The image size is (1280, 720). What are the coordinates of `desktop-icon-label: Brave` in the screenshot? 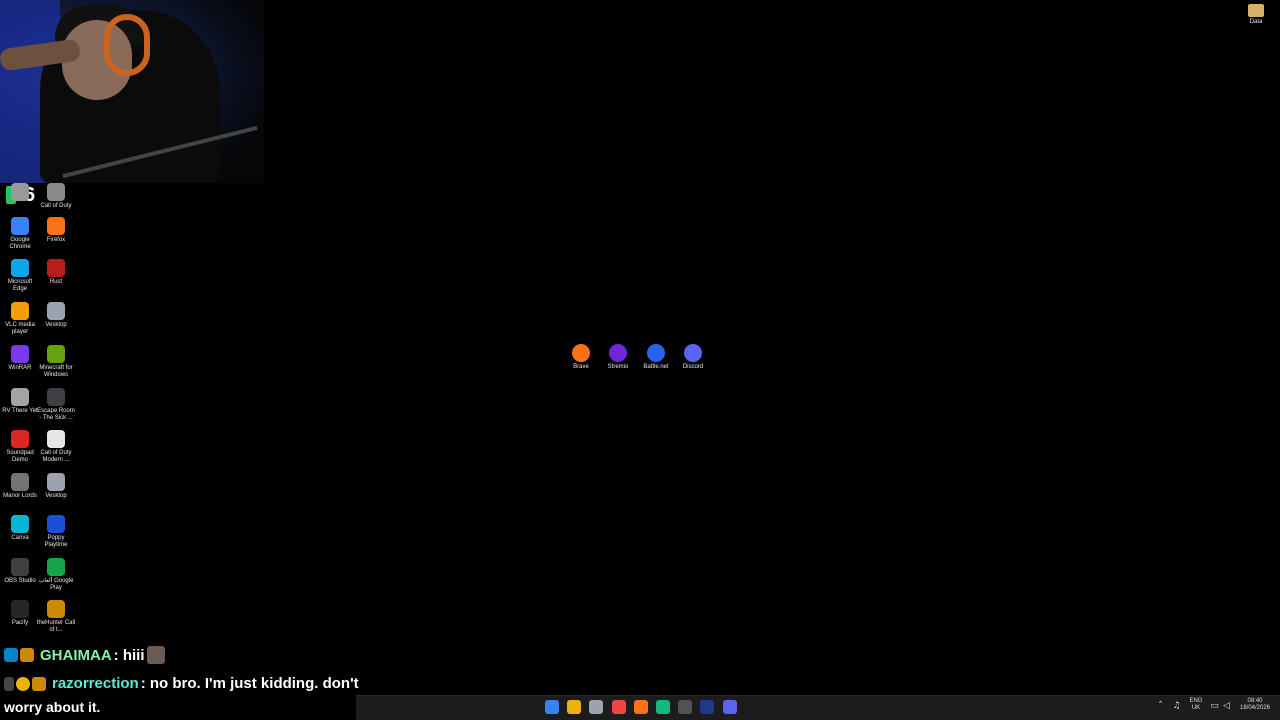 It's located at (581, 367).